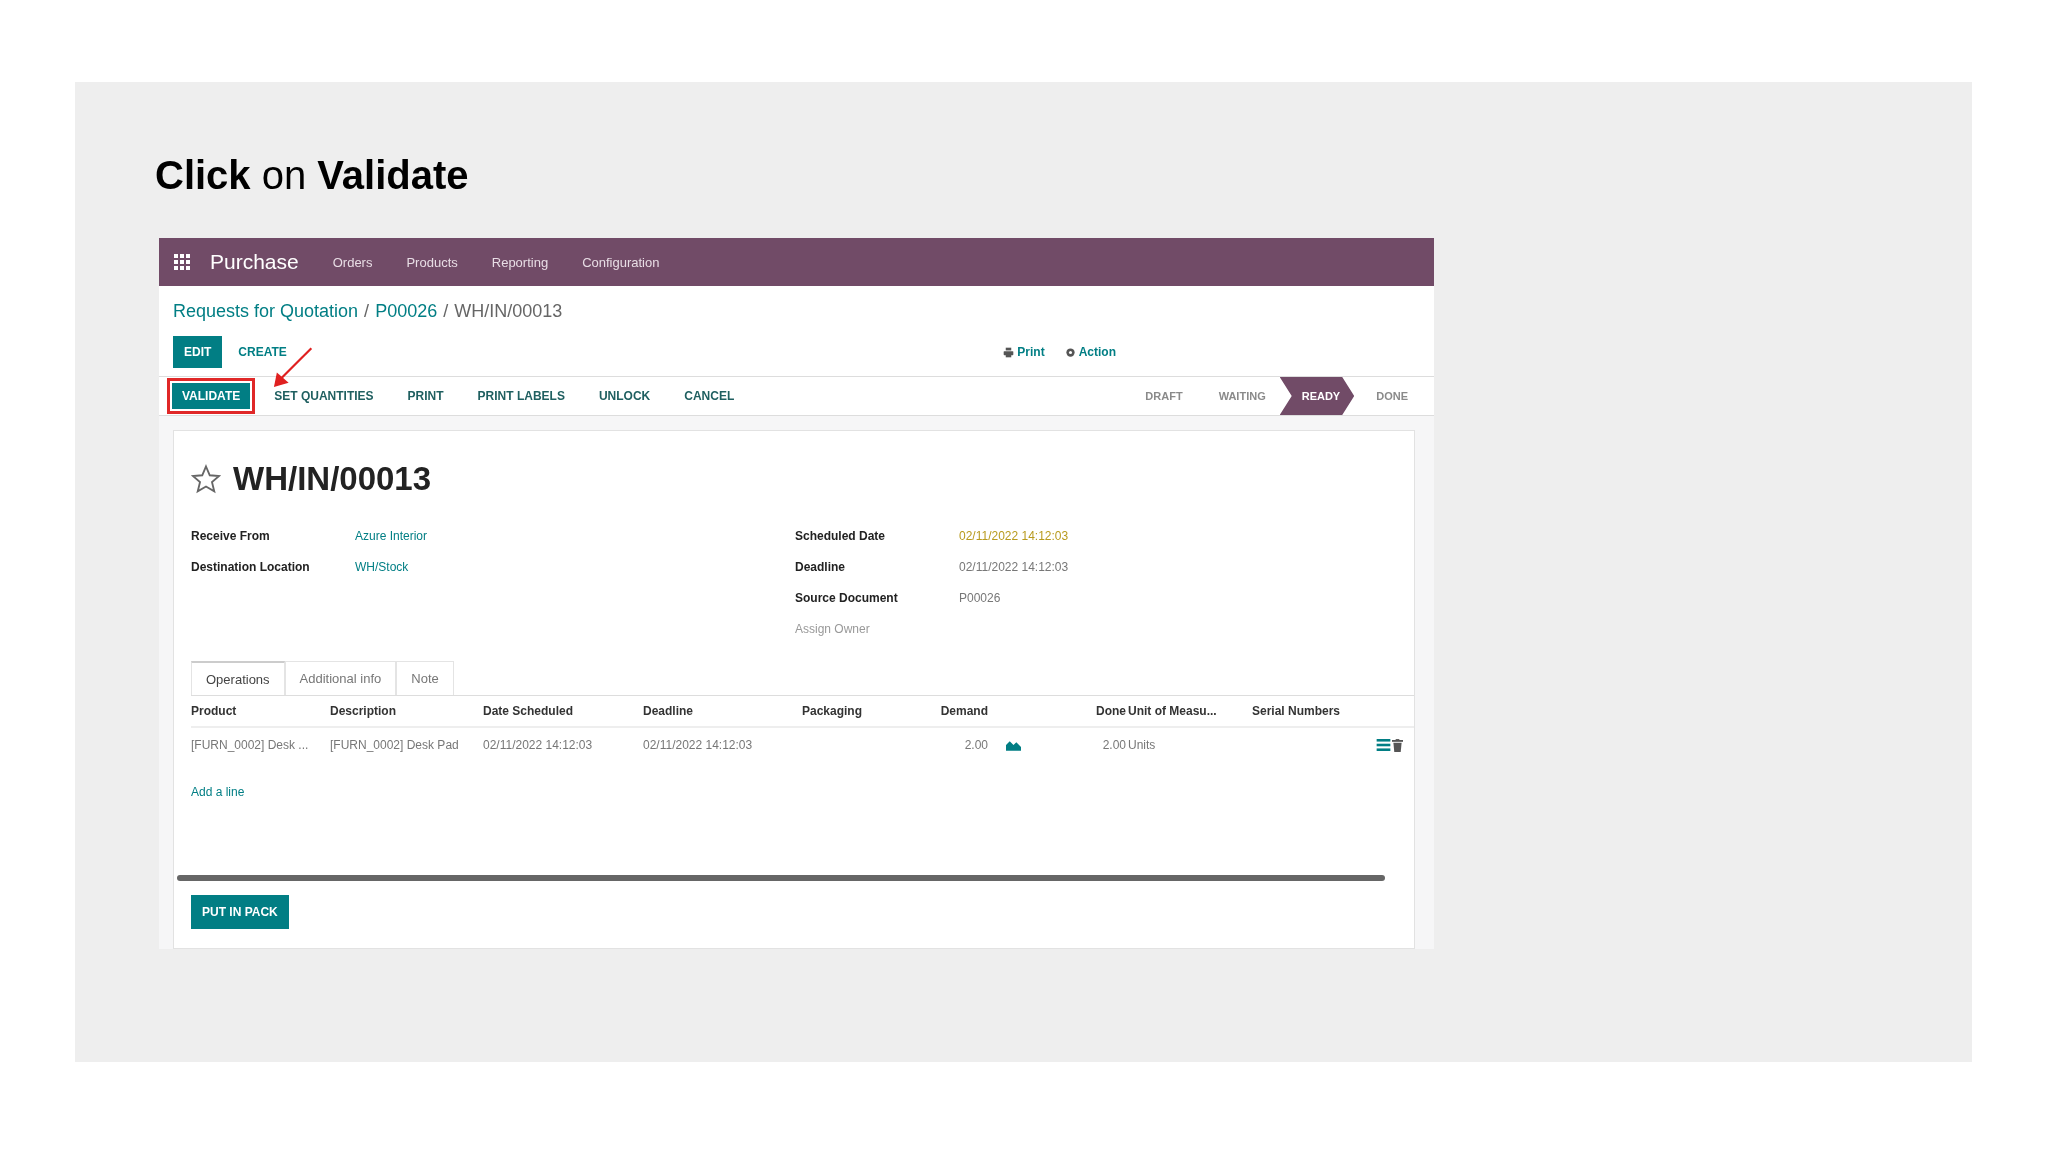 Image resolution: width=2048 pixels, height=1152 pixels. Describe the element at coordinates (1070, 352) in the screenshot. I see `gear-icon` at that location.